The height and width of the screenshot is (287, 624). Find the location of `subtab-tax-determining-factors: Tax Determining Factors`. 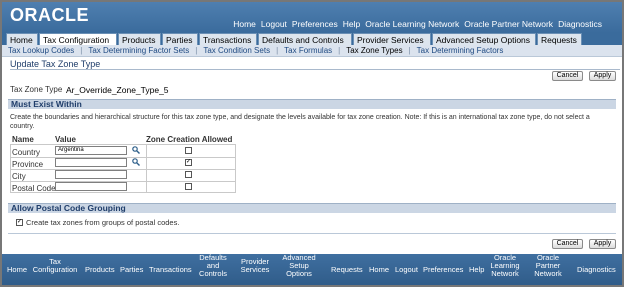

subtab-tax-determining-factors: Tax Determining Factors is located at coordinates (460, 50).